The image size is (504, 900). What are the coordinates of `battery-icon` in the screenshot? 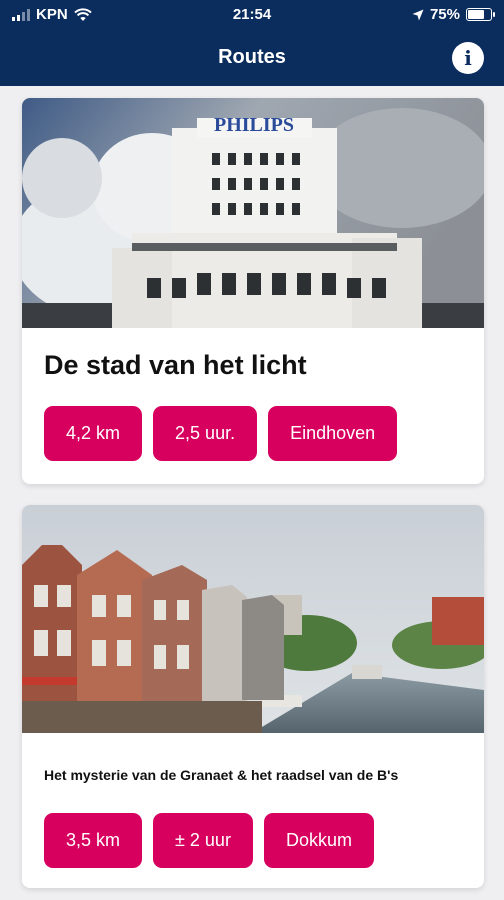 It's located at (480, 14).